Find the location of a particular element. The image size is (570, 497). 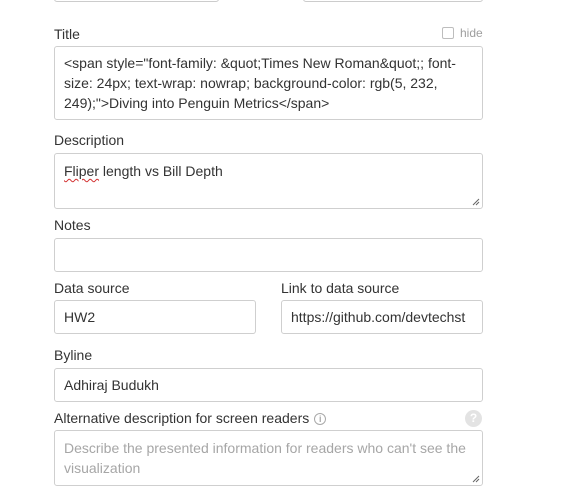

misspelled-word: Fliper is located at coordinates (82, 171).